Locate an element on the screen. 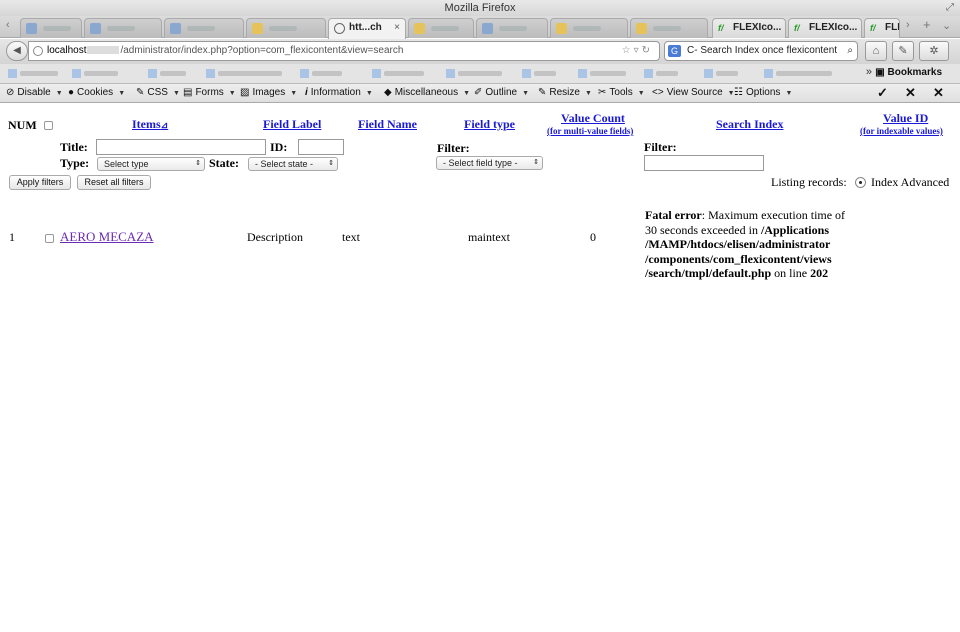 The height and width of the screenshot is (632, 960). reset-filters-button: Reset all filters is located at coordinates (114, 182).